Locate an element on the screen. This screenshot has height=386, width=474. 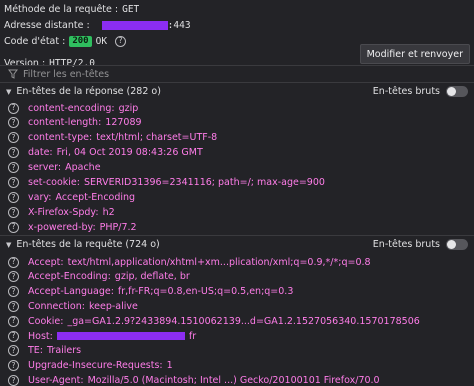
method-label: Méthode de la requête : is located at coordinates (61, 9).